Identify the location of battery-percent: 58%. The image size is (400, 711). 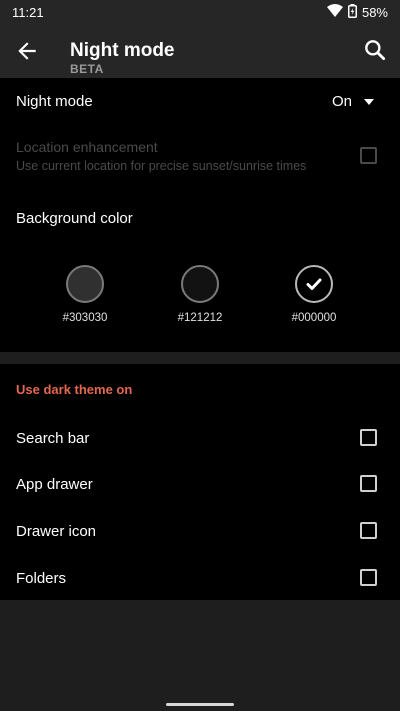
(374, 12).